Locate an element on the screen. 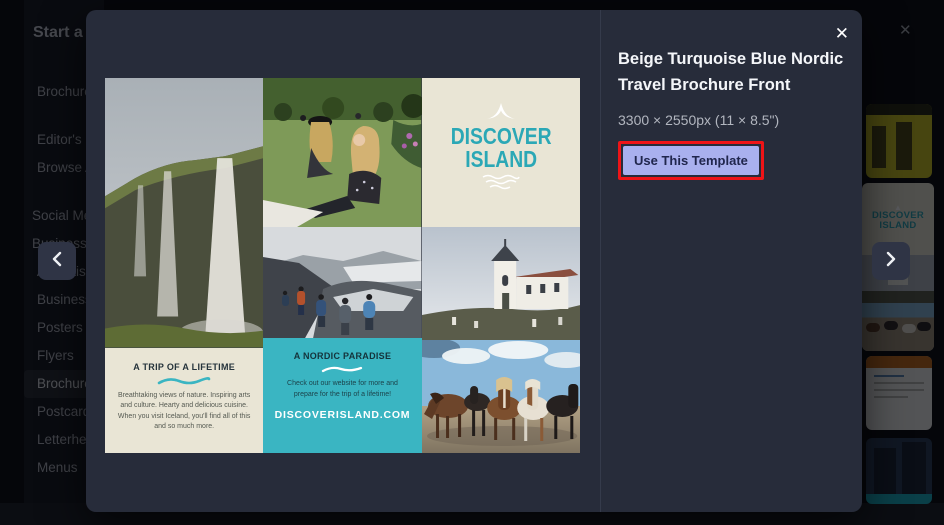  picnic-people-photo is located at coordinates (342, 152).